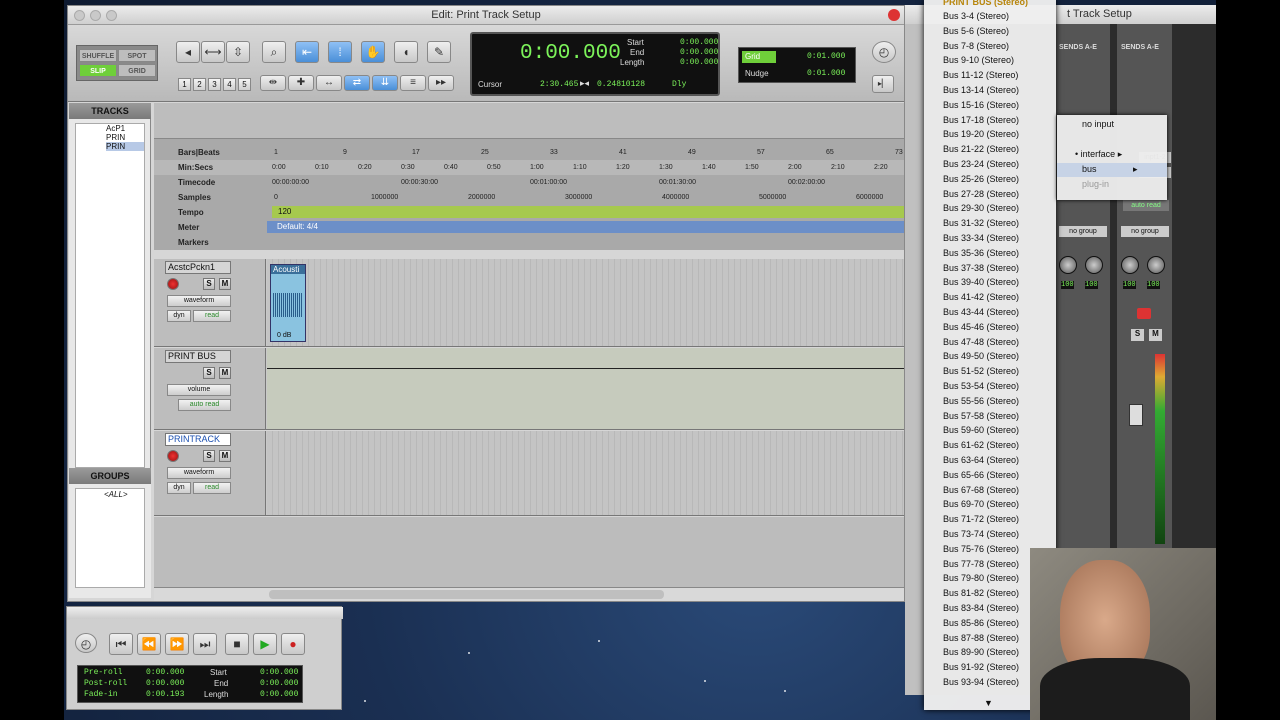  I want to click on menu-item-bus: Bus 9-10 (Stereo), so click(978, 60).